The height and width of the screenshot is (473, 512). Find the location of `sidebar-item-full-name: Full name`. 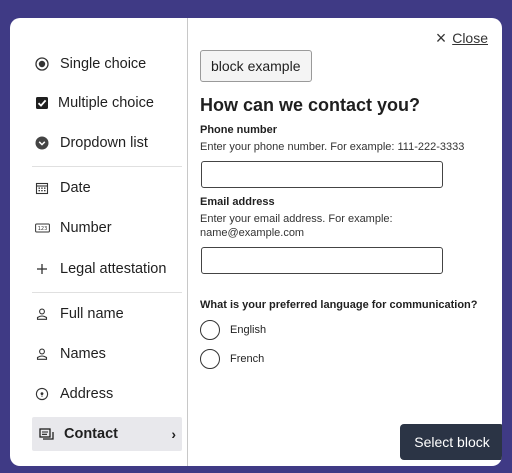

sidebar-item-full-name: Full name is located at coordinates (78, 314).